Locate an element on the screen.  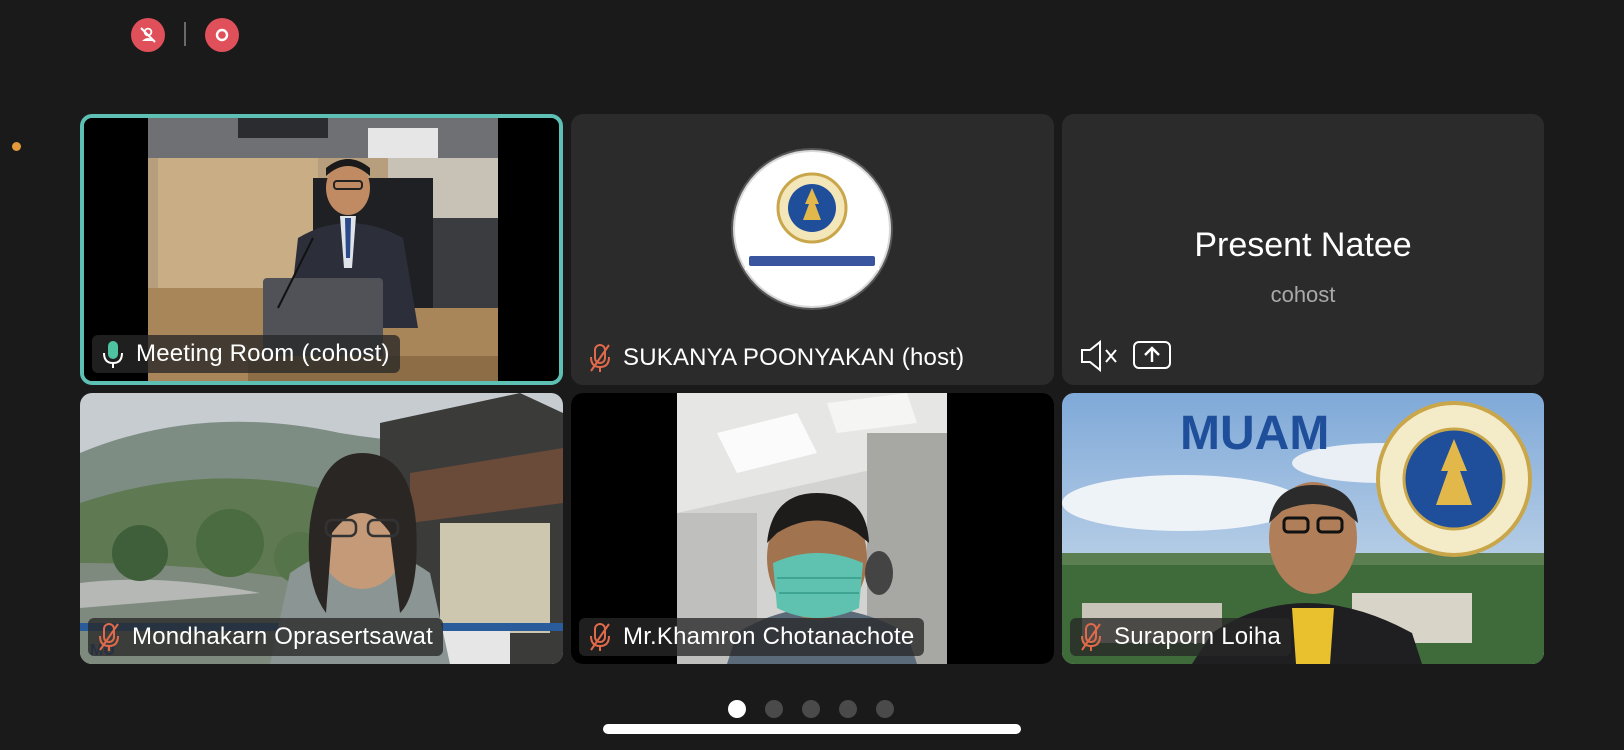
participant-tile-suraporn: MUAM Suraporn Loiha is located at coordinates (1303, 528).